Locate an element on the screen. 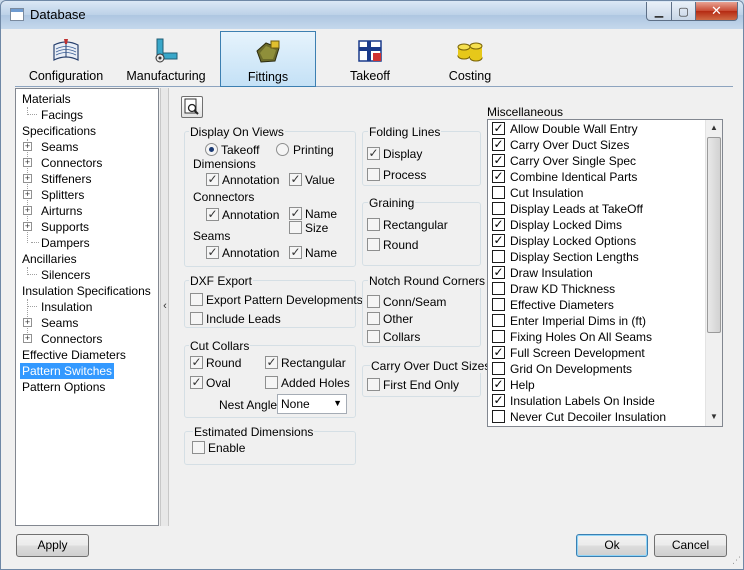 The height and width of the screenshot is (570, 744). minimize-button: ▁ is located at coordinates (659, 11).